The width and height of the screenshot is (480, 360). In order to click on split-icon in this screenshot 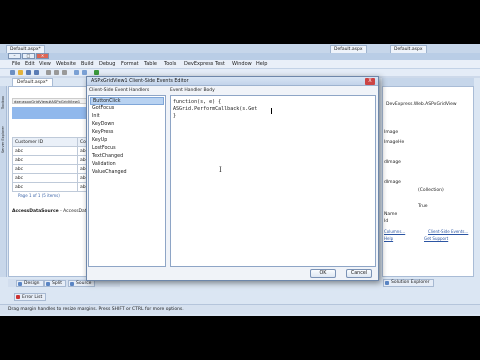, I will do `click(48, 284)`.